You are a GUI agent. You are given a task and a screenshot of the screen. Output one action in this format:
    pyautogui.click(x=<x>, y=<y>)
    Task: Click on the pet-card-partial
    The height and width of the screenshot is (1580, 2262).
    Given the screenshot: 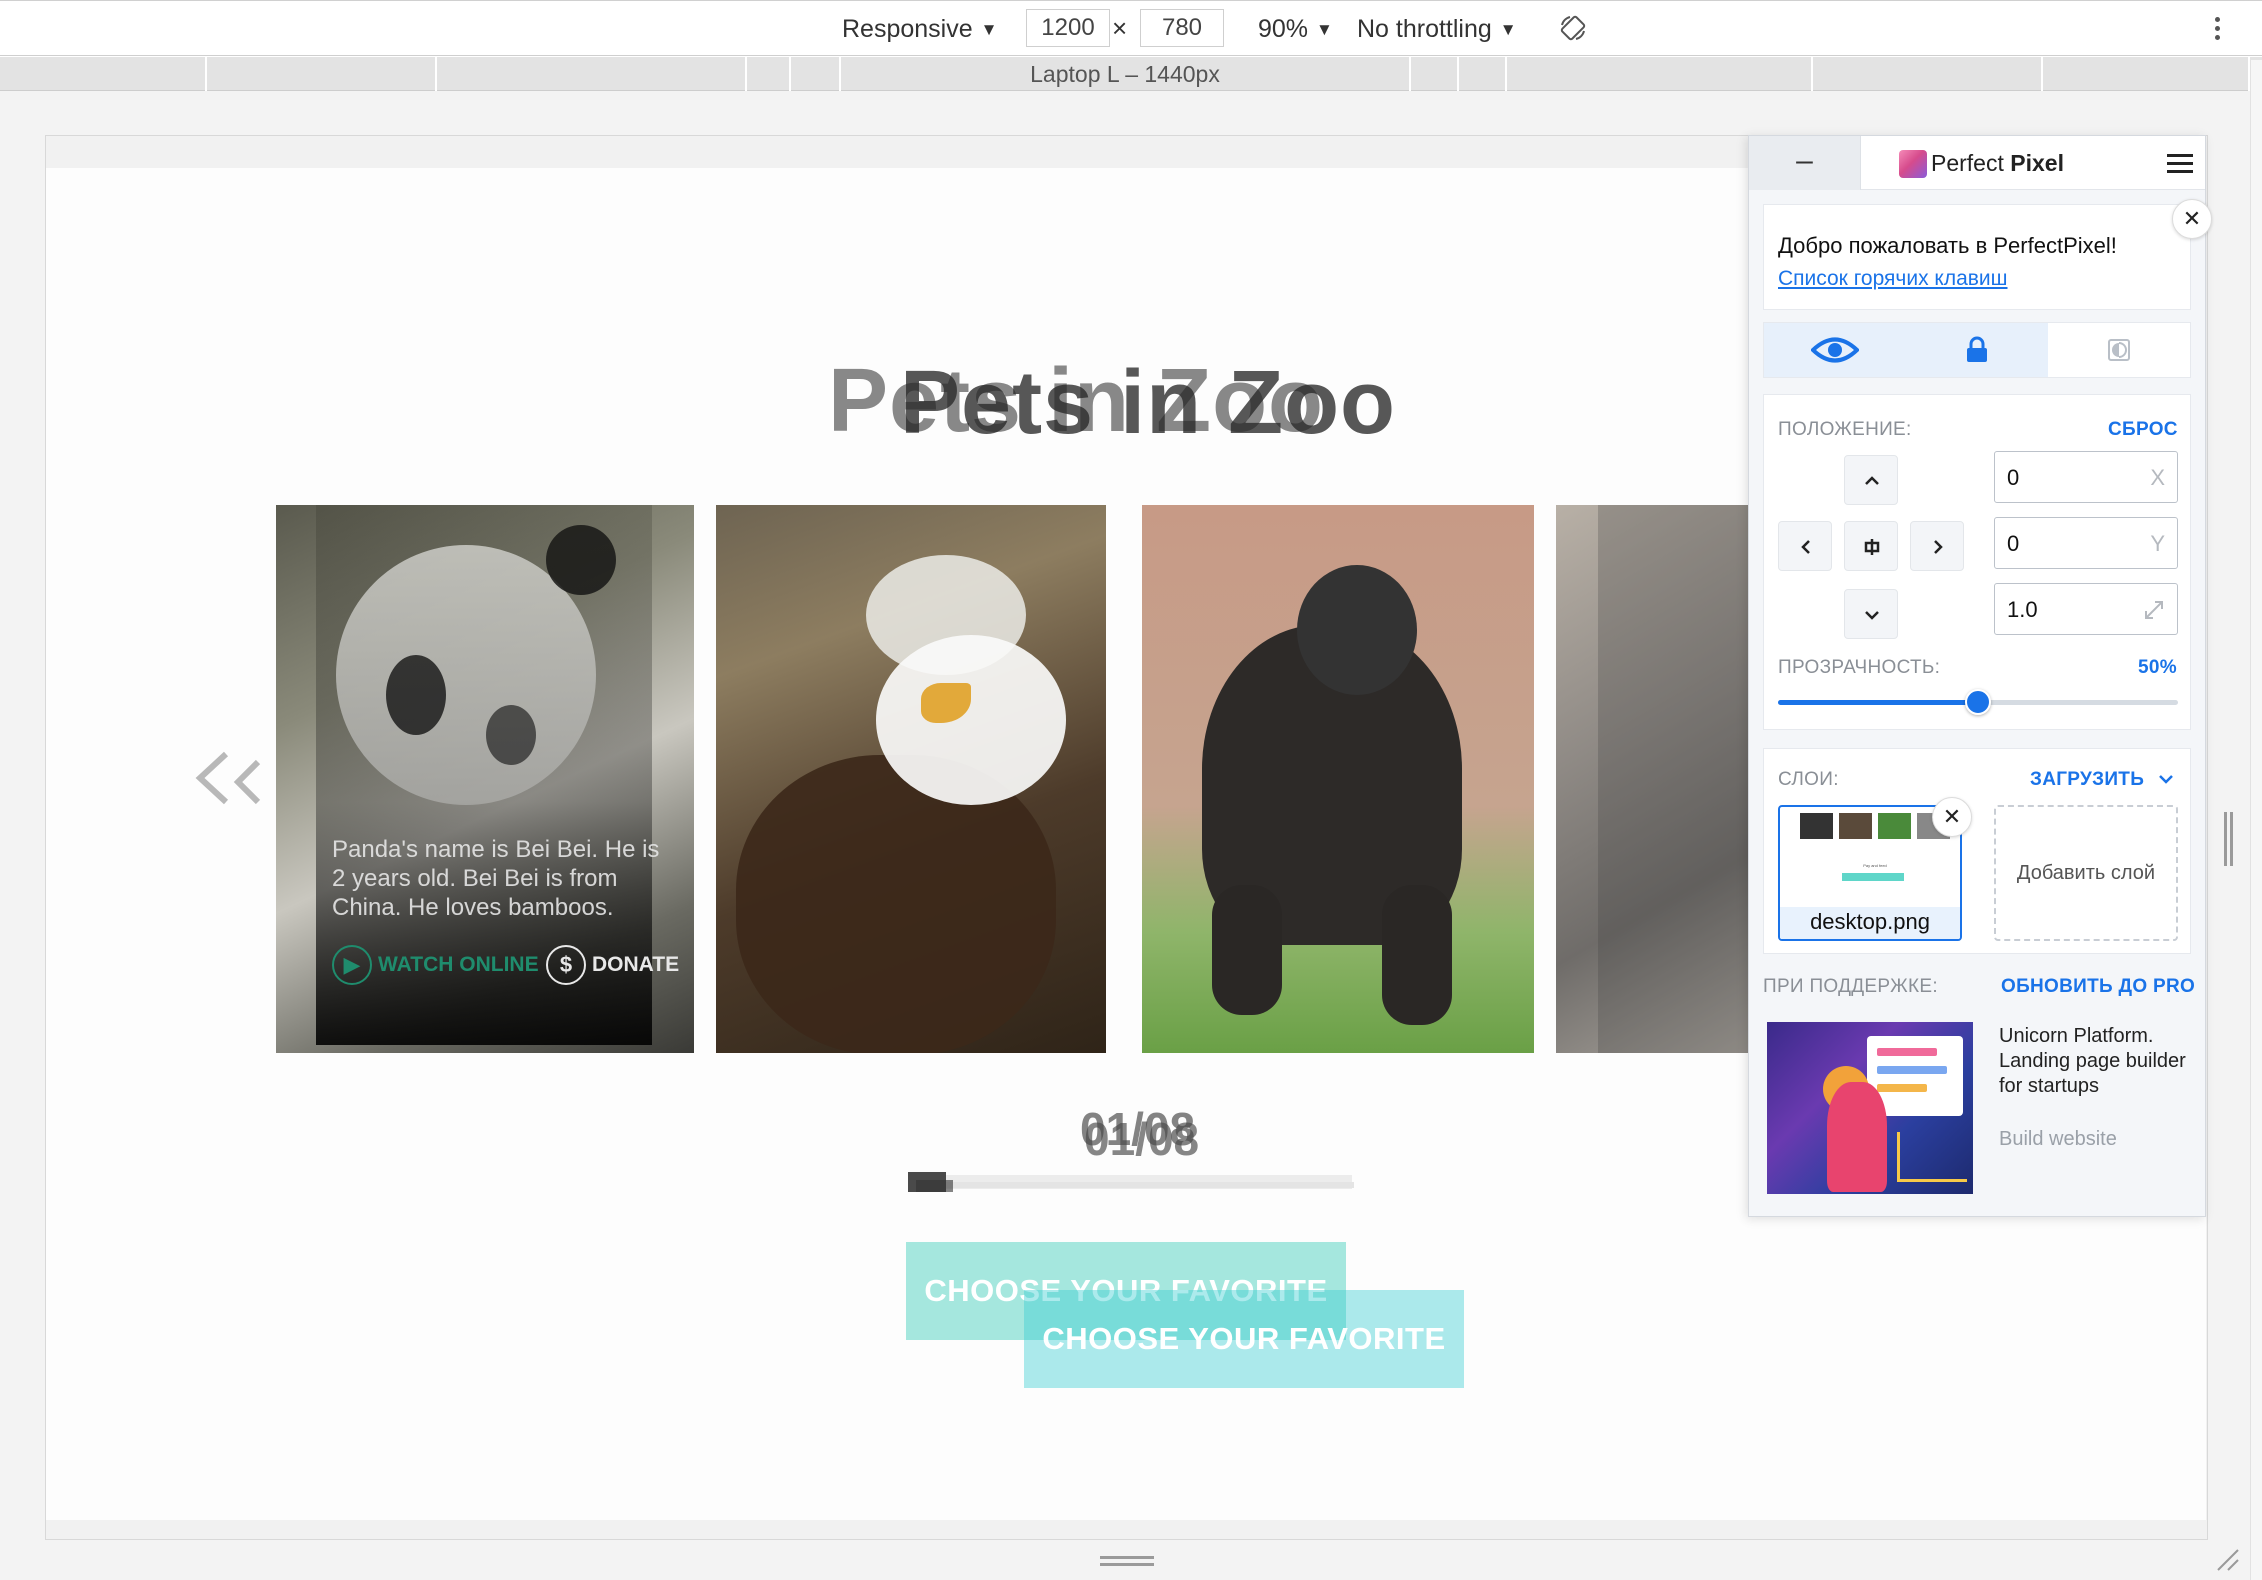 What is the action you would take?
    pyautogui.click(x=1652, y=779)
    